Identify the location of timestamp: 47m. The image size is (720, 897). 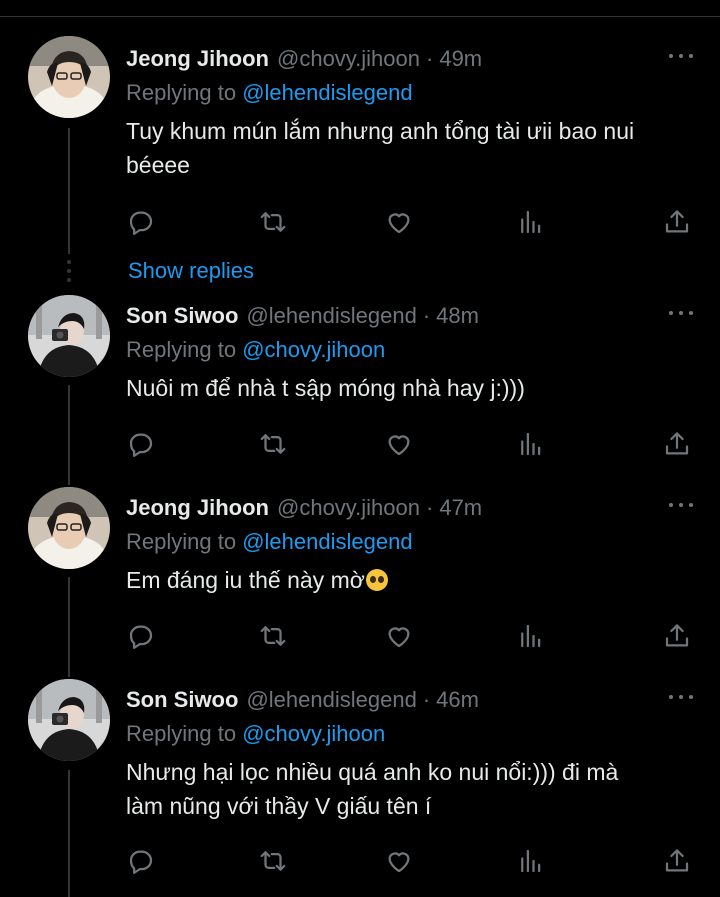
(460, 508).